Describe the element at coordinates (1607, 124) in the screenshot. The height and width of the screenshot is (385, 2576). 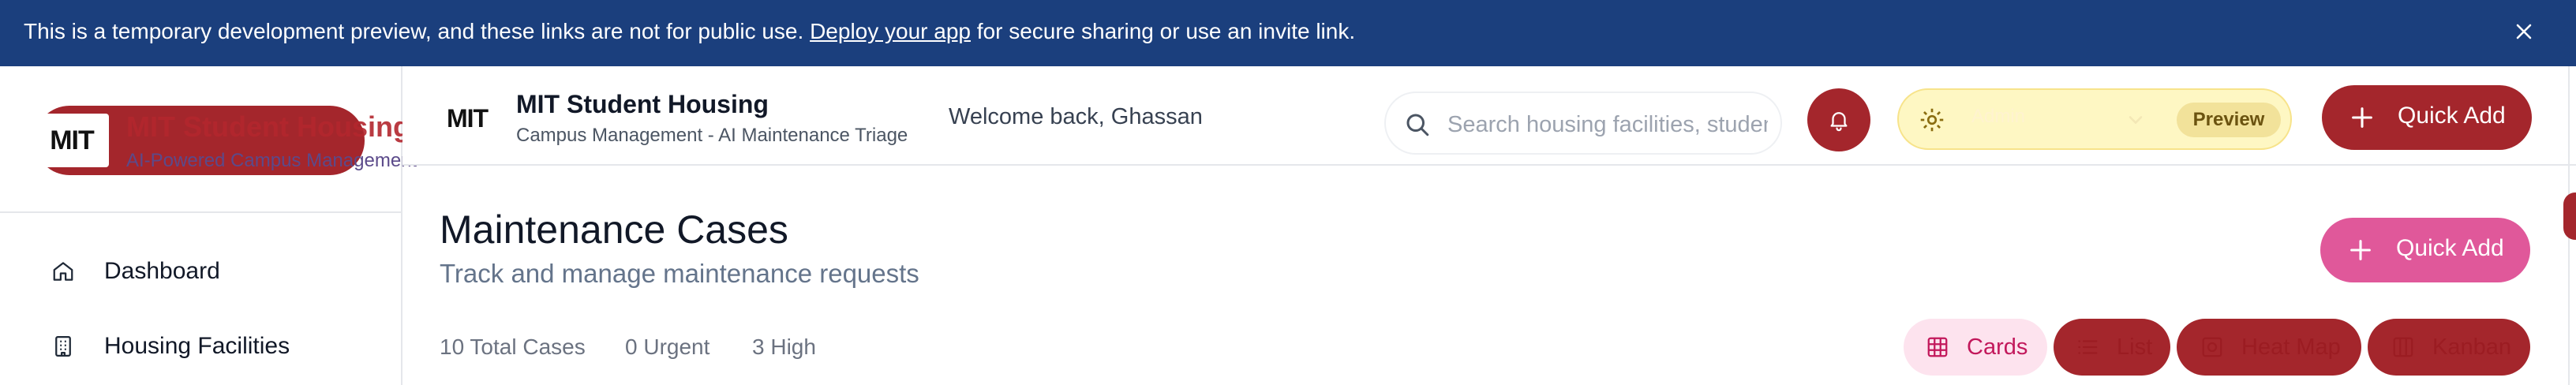
I see `search-input` at that location.